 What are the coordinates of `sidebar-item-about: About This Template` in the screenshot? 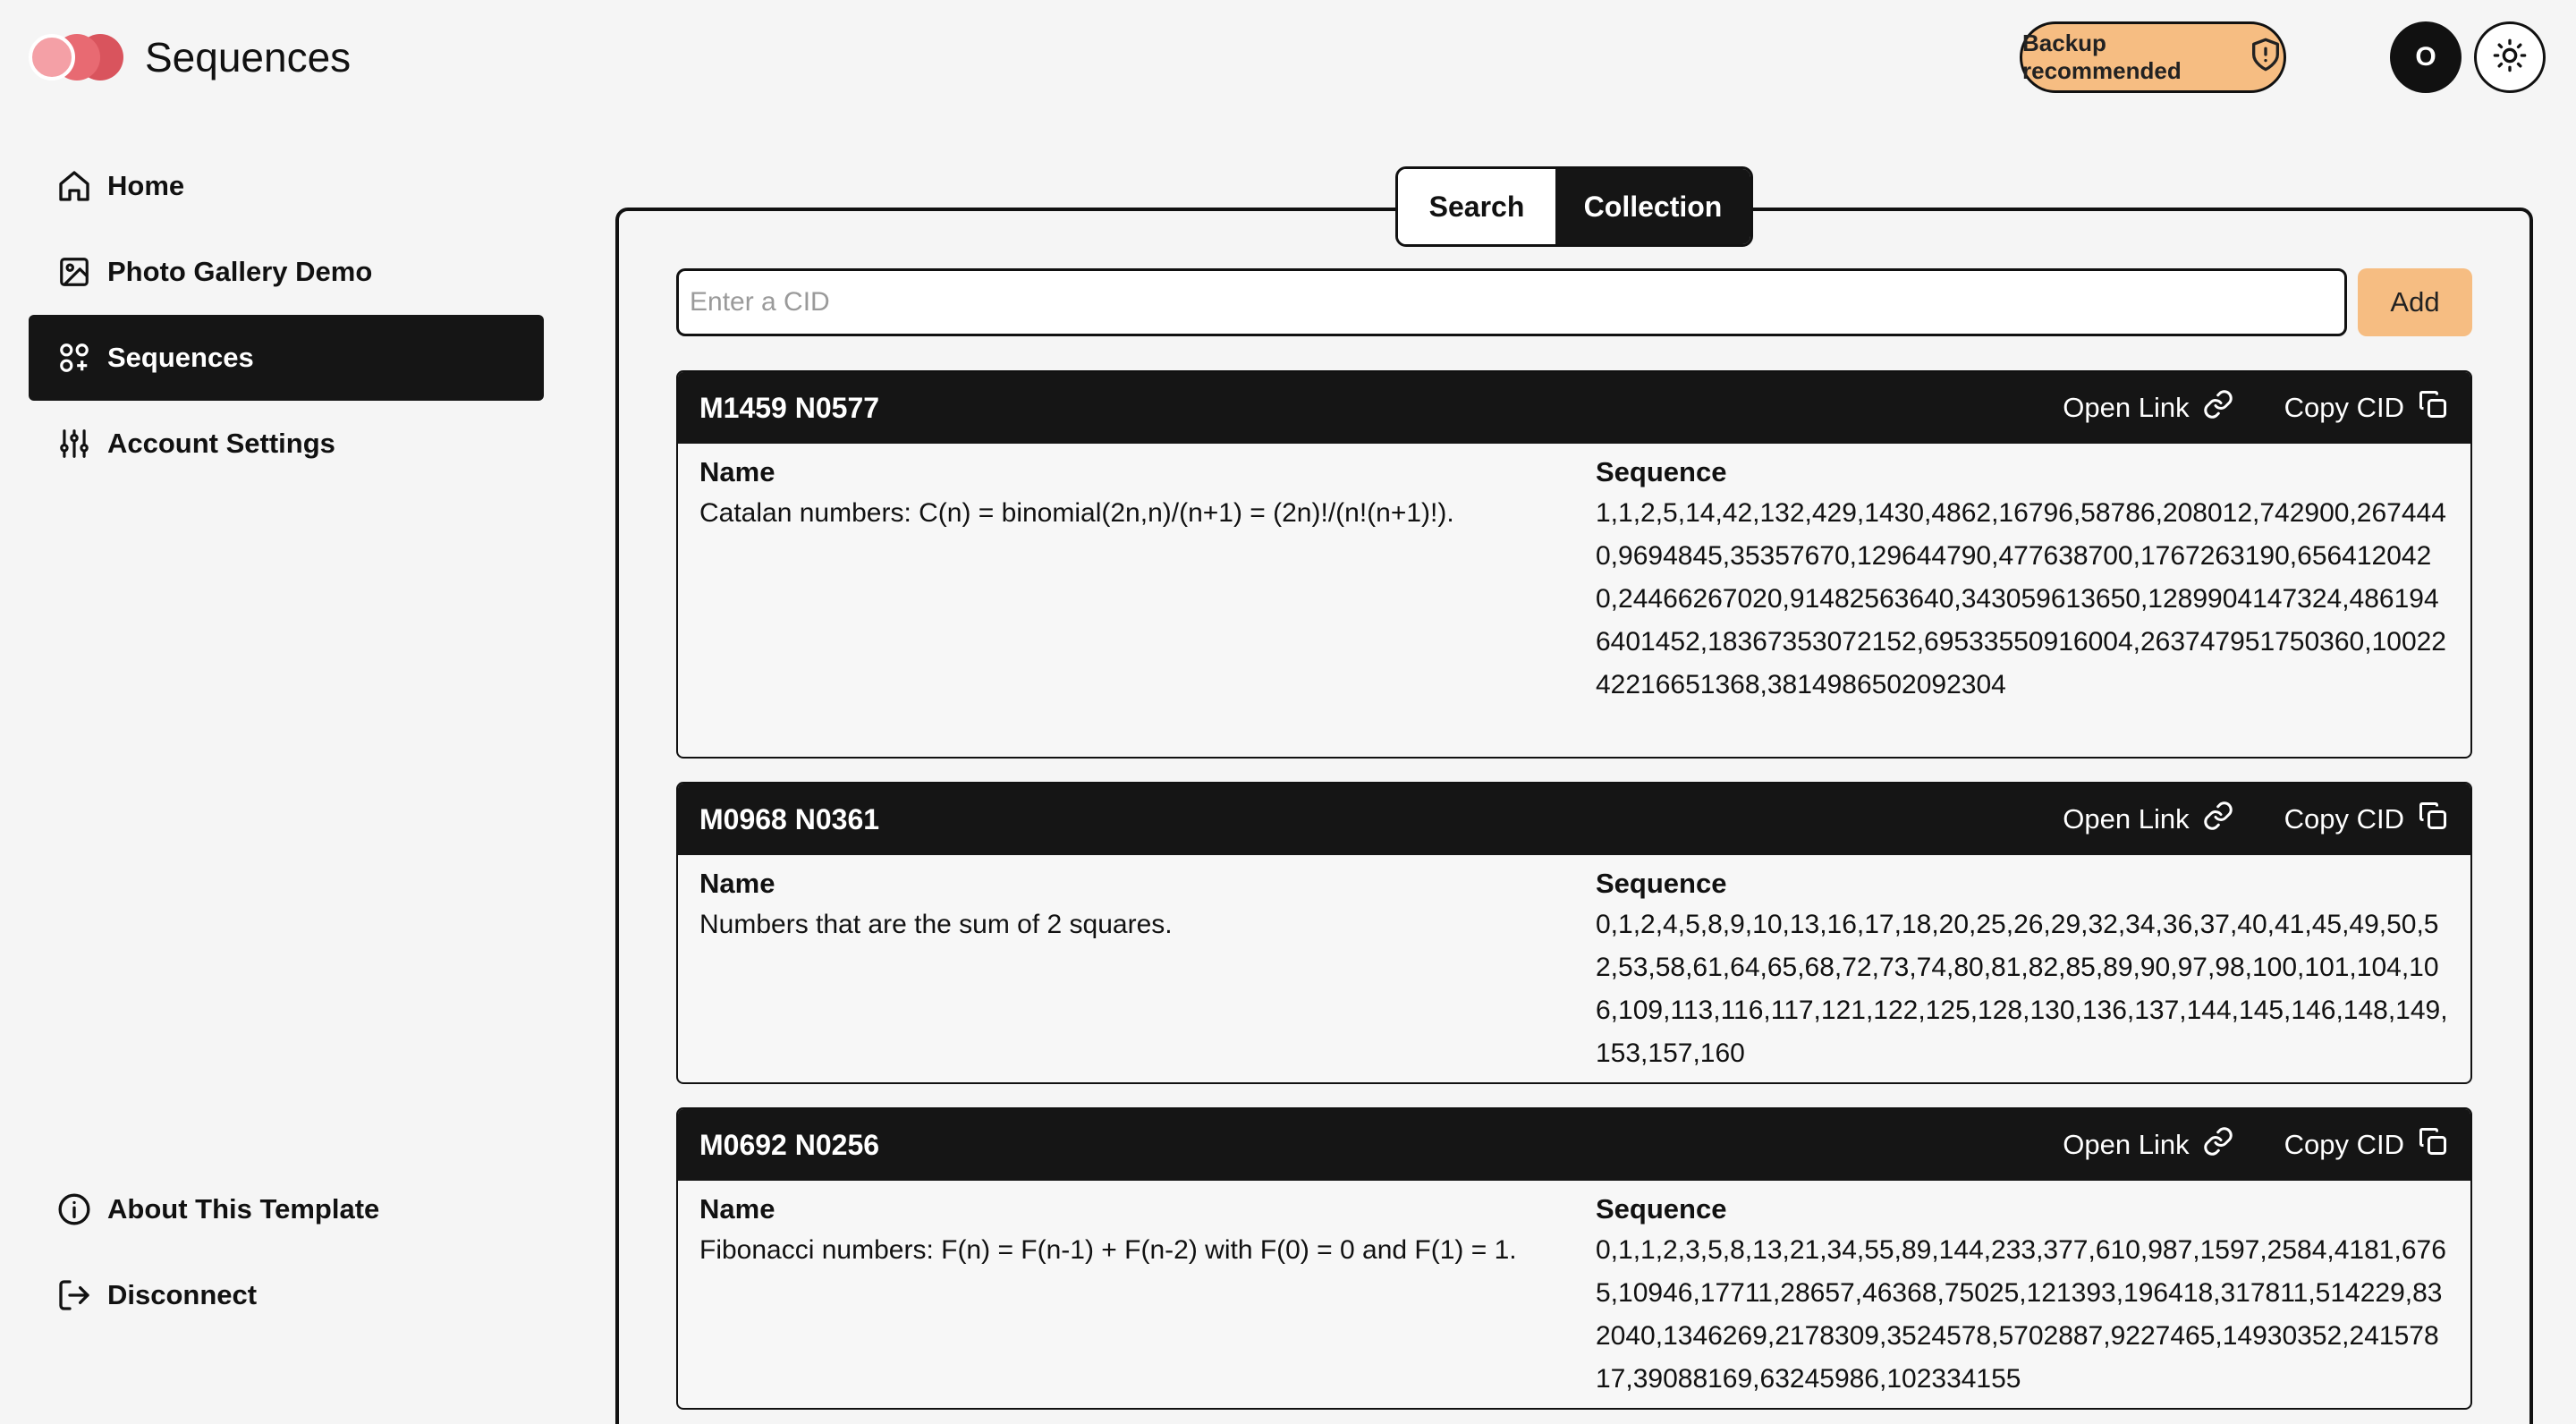 It's located at (286, 1209).